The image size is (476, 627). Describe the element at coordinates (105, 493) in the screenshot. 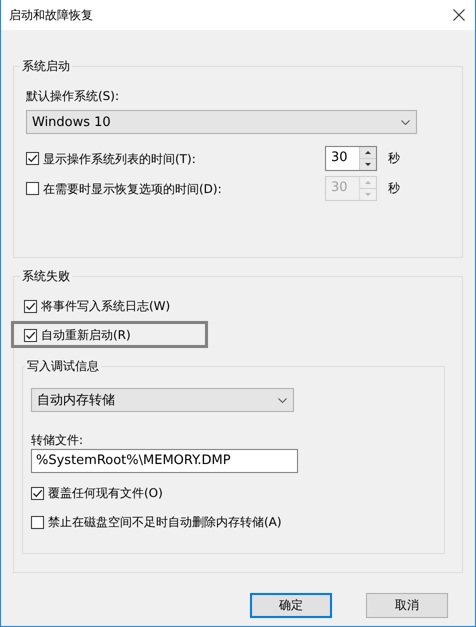

I see `checkbox-label: 覆盖任何现有文件(O)` at that location.